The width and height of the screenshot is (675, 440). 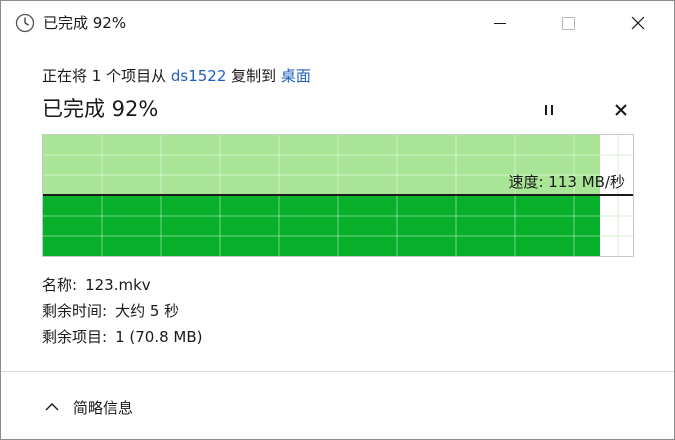 I want to click on speed-line, so click(x=338, y=195).